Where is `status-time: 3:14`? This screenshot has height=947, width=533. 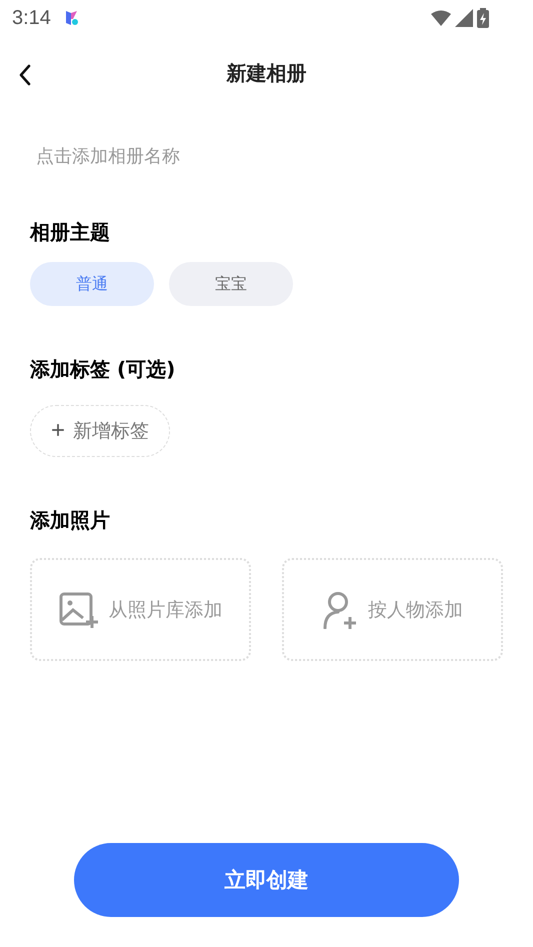 status-time: 3:14 is located at coordinates (31, 18).